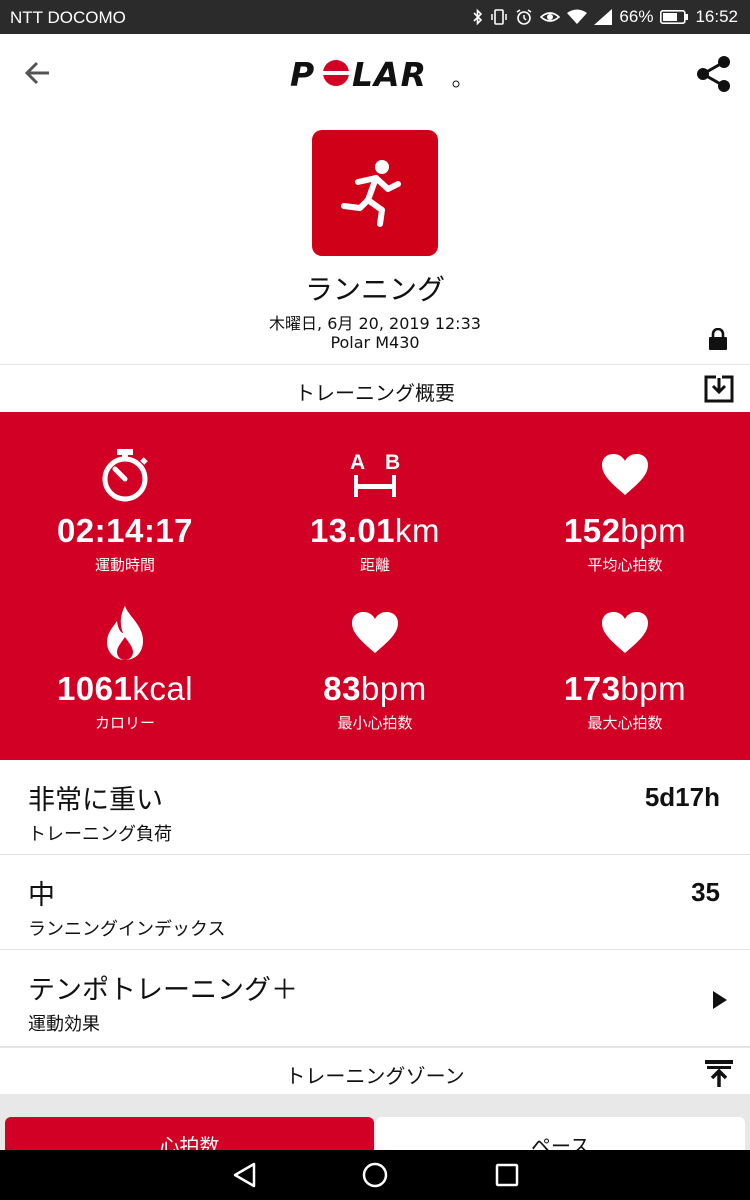 This screenshot has height=1200, width=750. What do you see at coordinates (375, 323) in the screenshot?
I see `session-datetime: 木曜日, 6月 20, 2019 12:33` at bounding box center [375, 323].